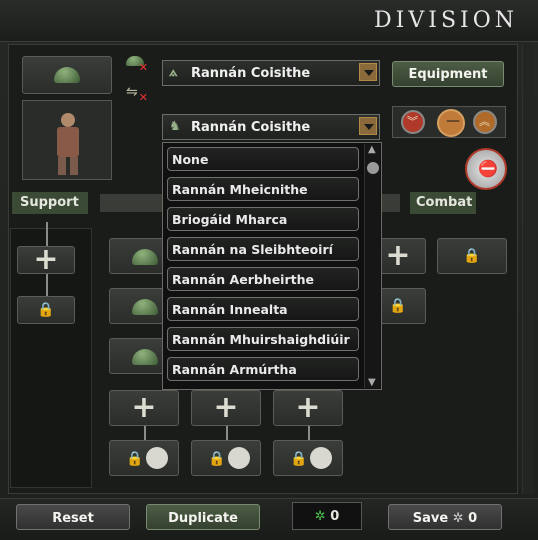 The image size is (538, 540). I want to click on scroll-down-icon: ▼, so click(372, 382).